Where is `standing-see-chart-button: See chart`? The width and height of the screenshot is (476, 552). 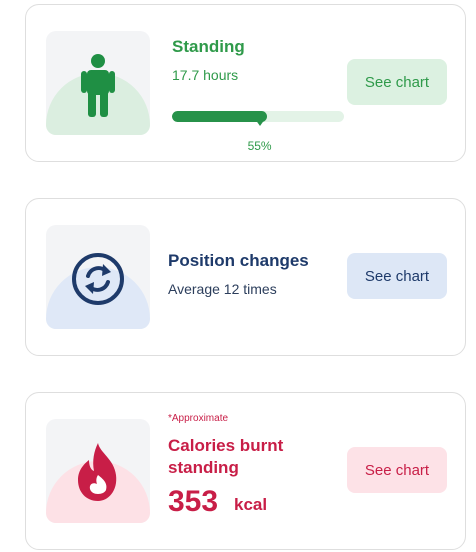
standing-see-chart-button: See chart is located at coordinates (397, 82).